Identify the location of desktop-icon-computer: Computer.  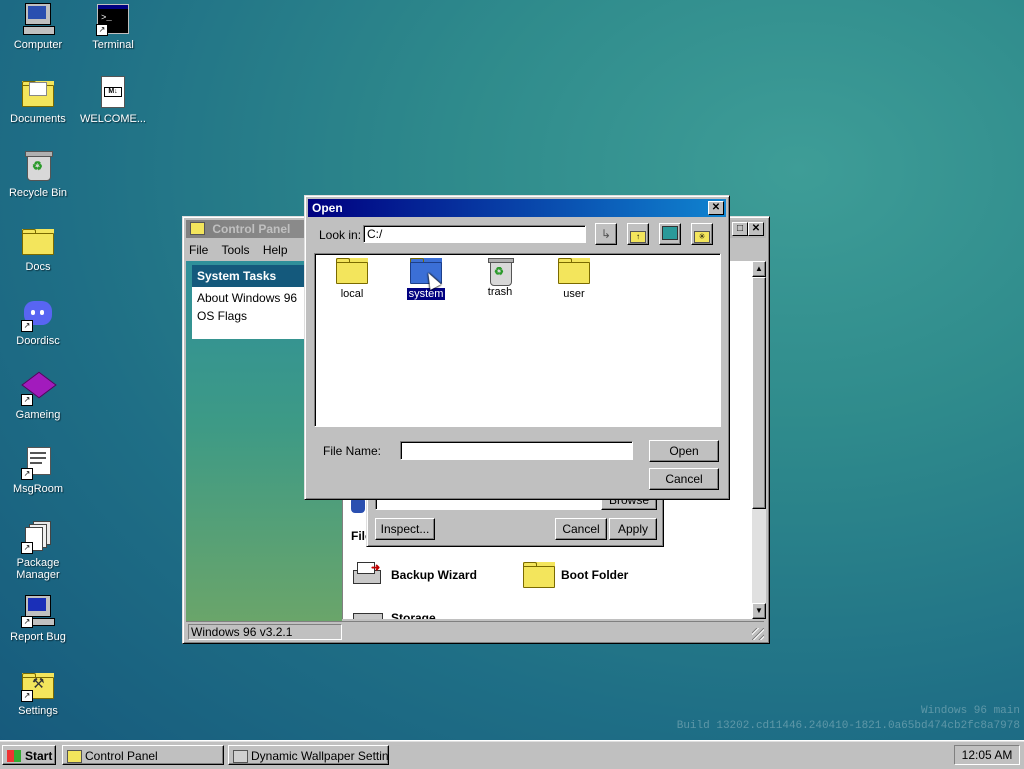
(38, 26).